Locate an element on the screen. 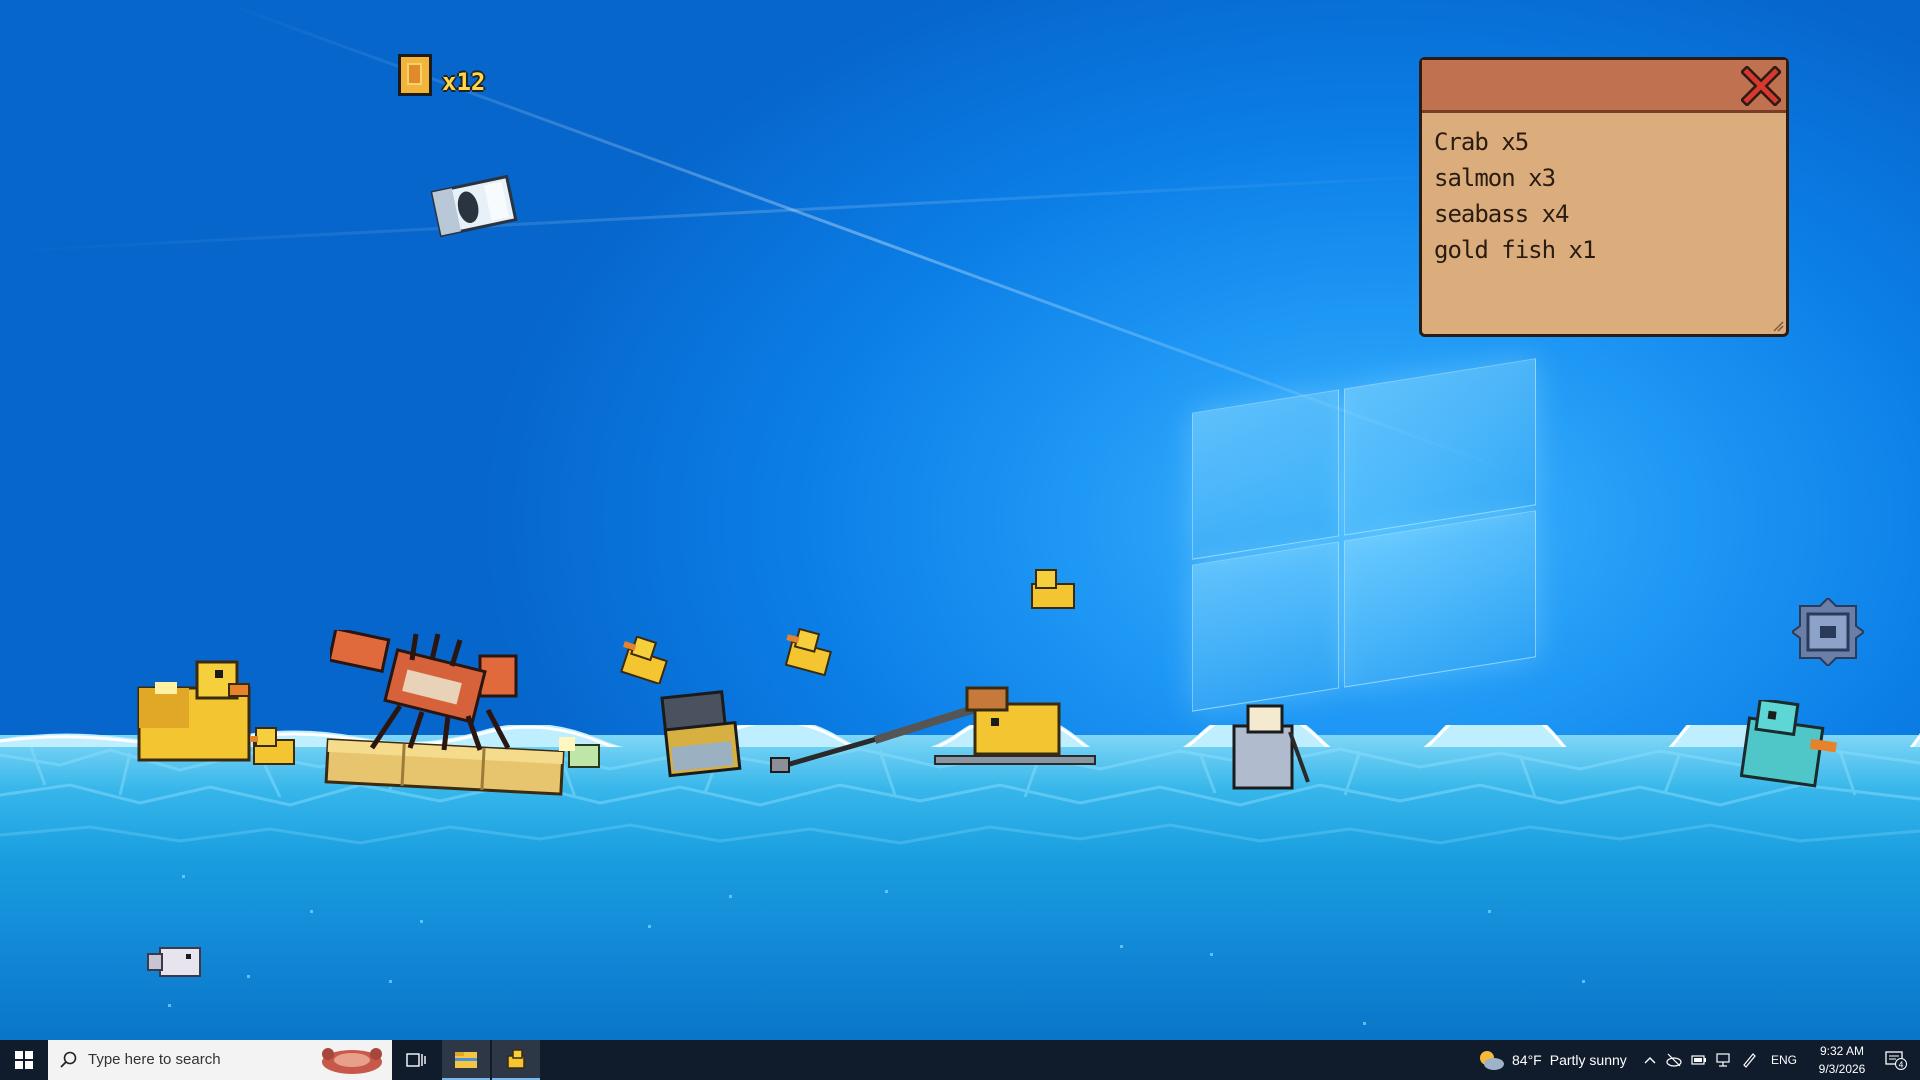 The image size is (1920, 1080). inventory-item: gold fish x1 is located at coordinates (1515, 250).